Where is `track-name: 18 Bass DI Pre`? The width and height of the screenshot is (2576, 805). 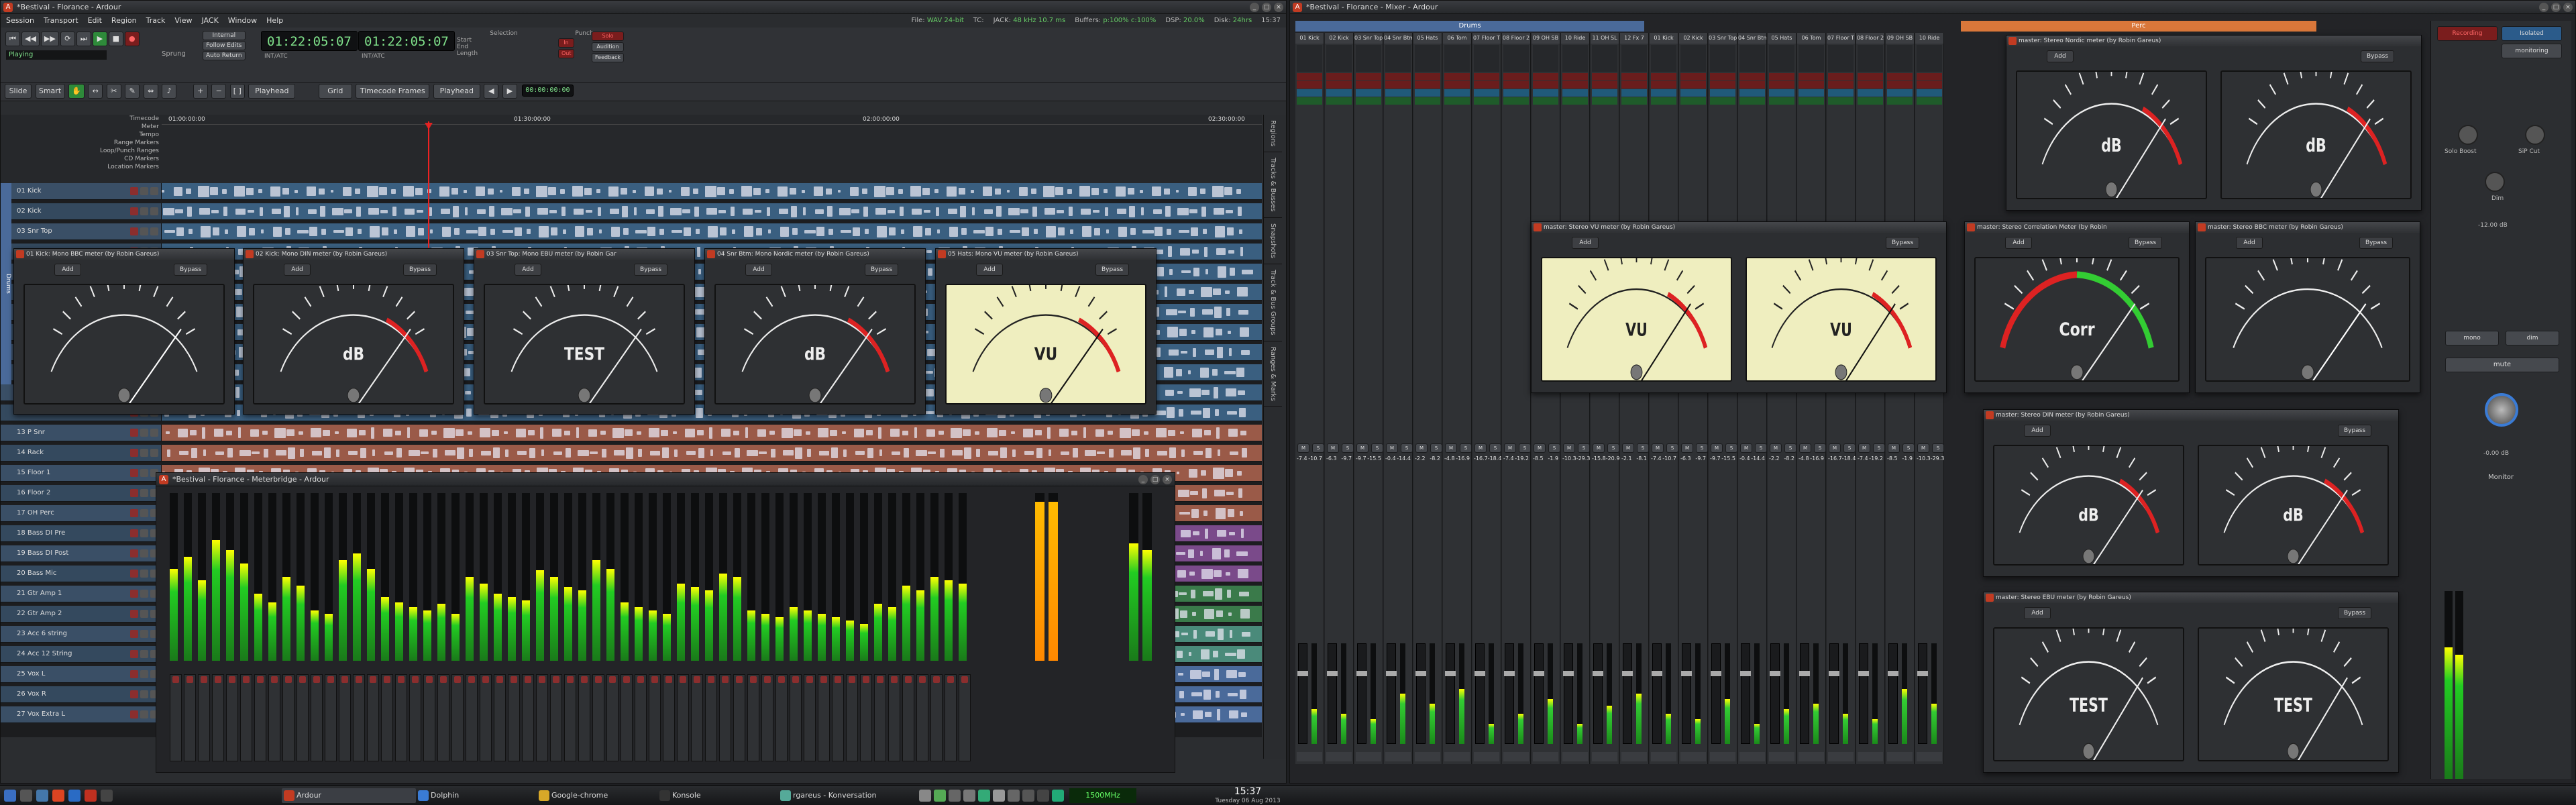 track-name: 18 Bass DI Pre is located at coordinates (41, 533).